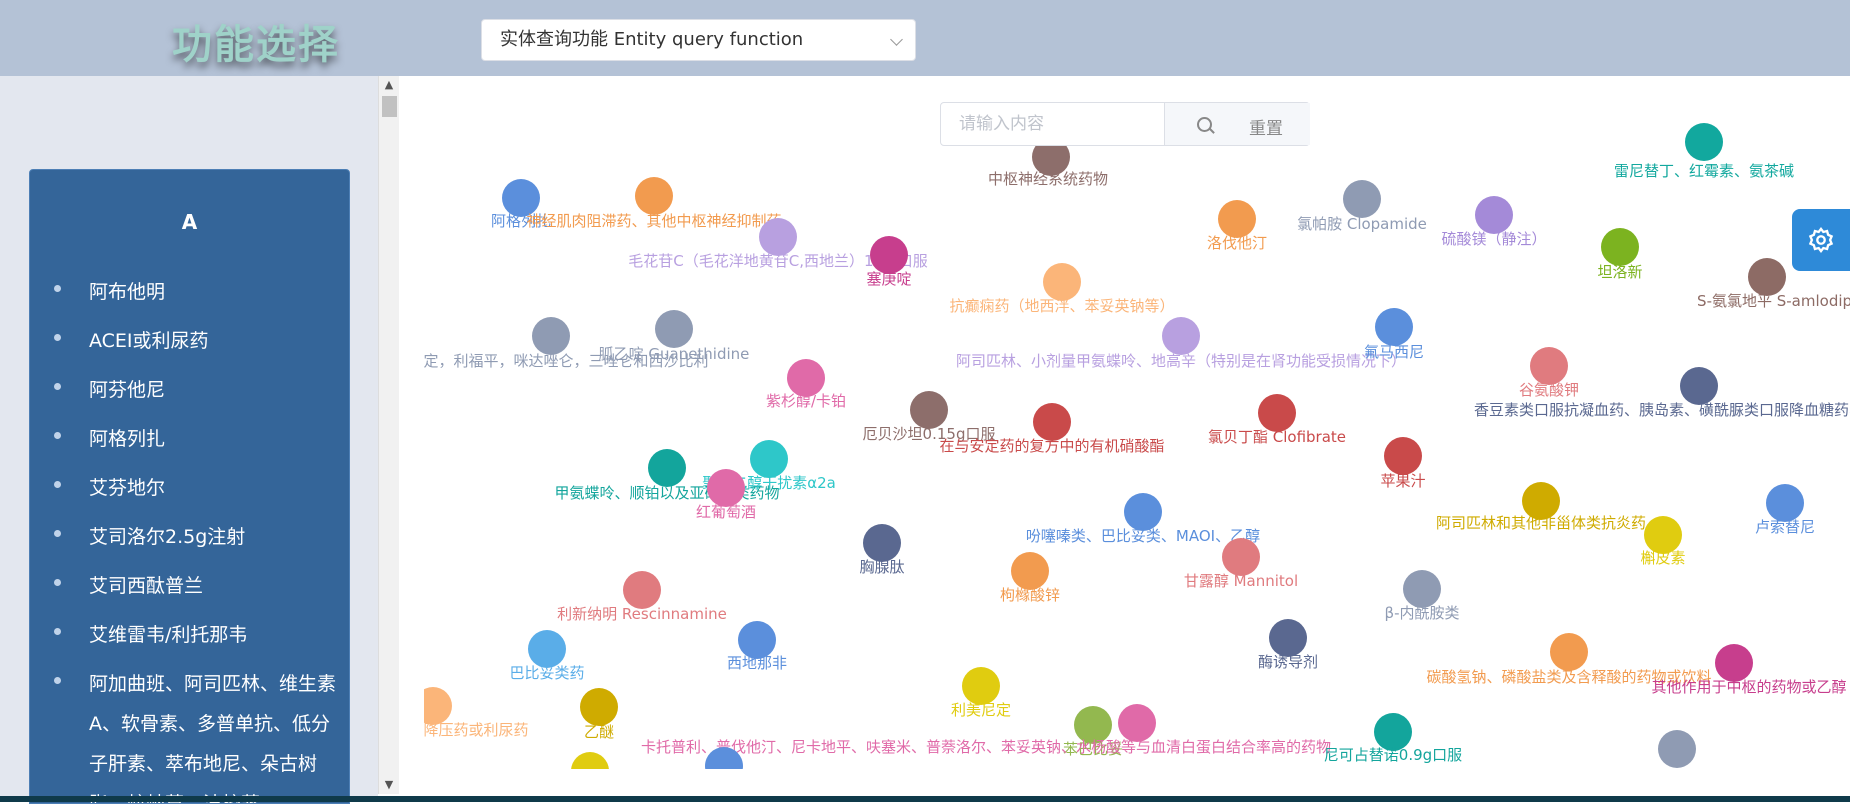 This screenshot has height=804, width=1850. Describe the element at coordinates (1393, 755) in the screenshot. I see `graph-node-label: 尼可占替诺0.9g口服` at that location.